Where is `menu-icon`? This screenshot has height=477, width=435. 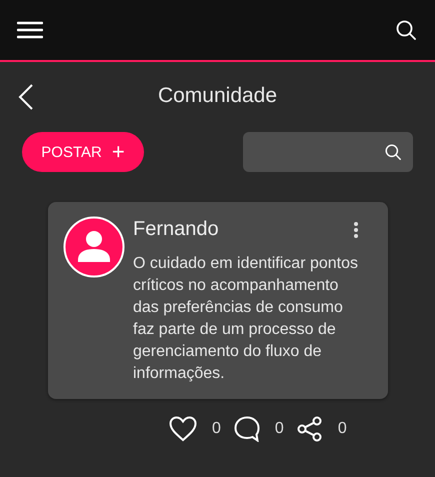 menu-icon is located at coordinates (30, 30).